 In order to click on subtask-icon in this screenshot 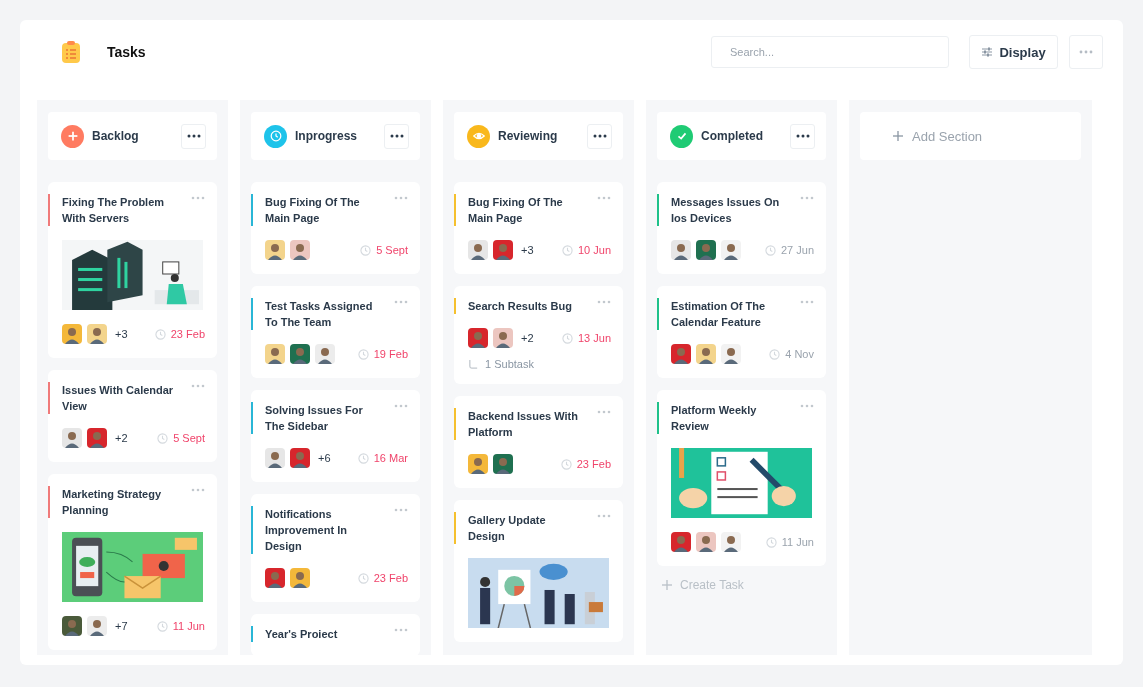, I will do `click(473, 364)`.